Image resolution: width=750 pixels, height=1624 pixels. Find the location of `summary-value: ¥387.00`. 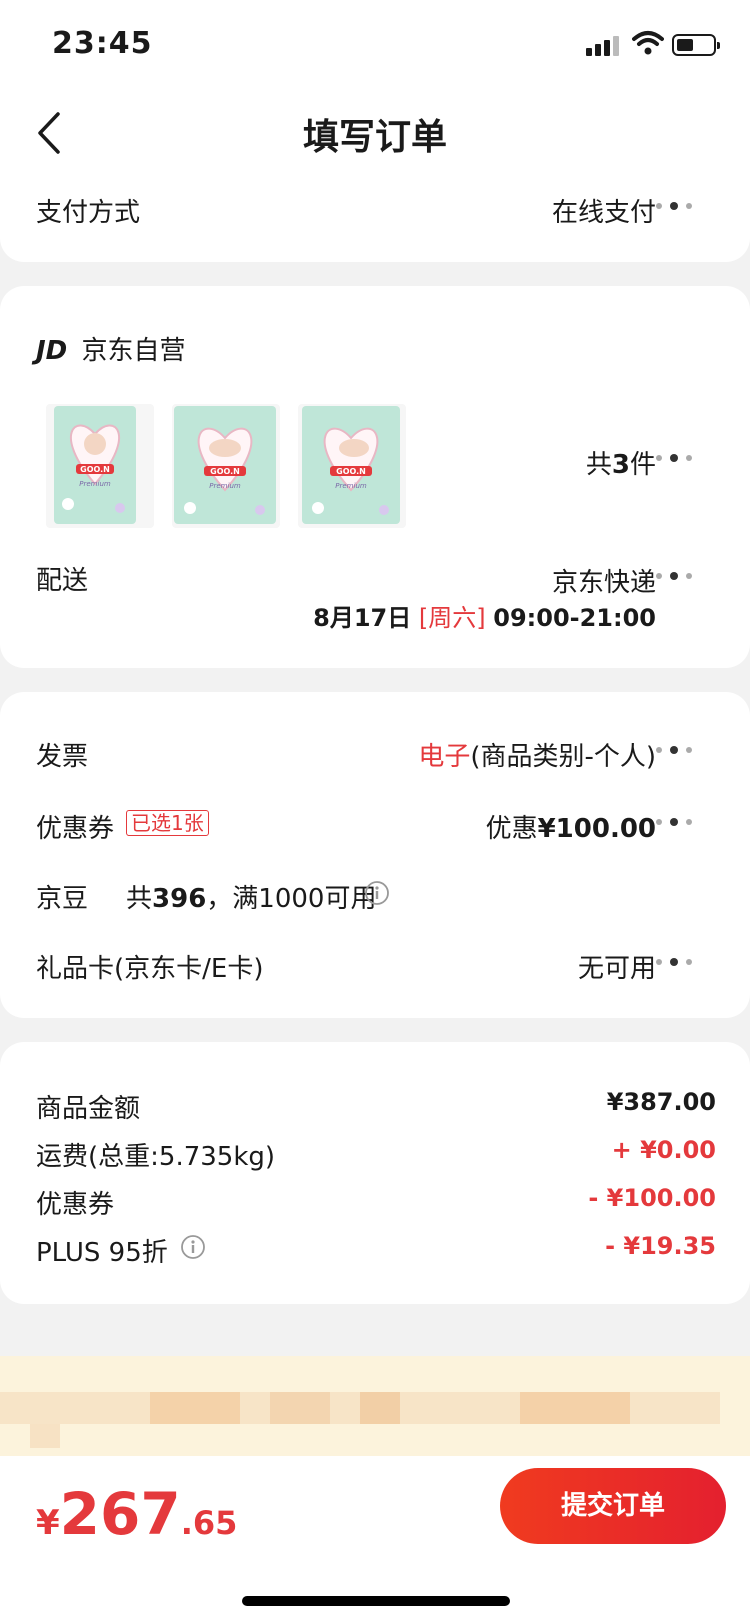

summary-value: ¥387.00 is located at coordinates (661, 1102).